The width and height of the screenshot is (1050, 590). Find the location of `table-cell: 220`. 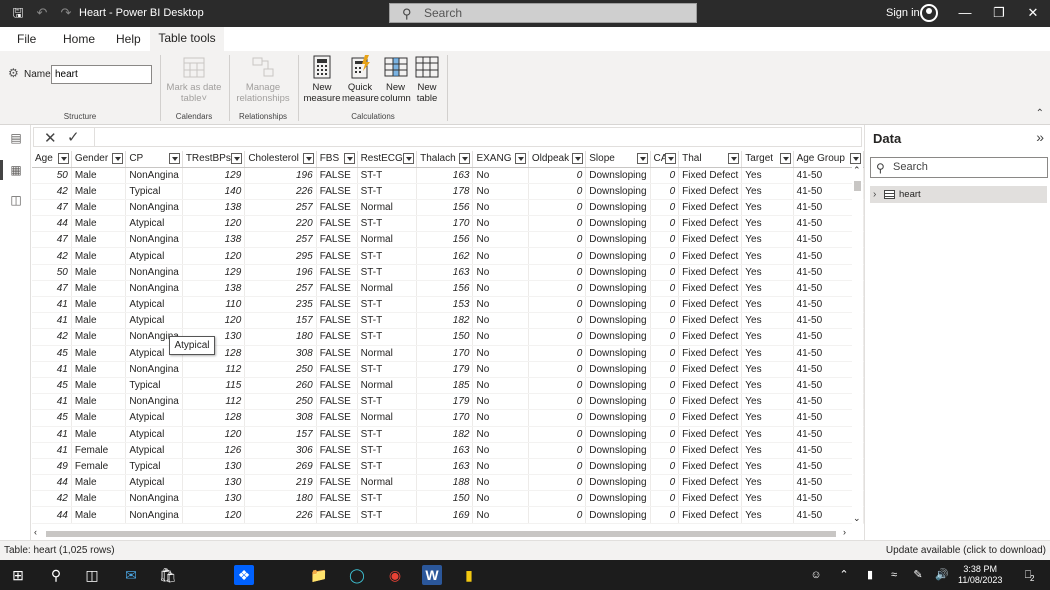

table-cell: 220 is located at coordinates (280, 224).